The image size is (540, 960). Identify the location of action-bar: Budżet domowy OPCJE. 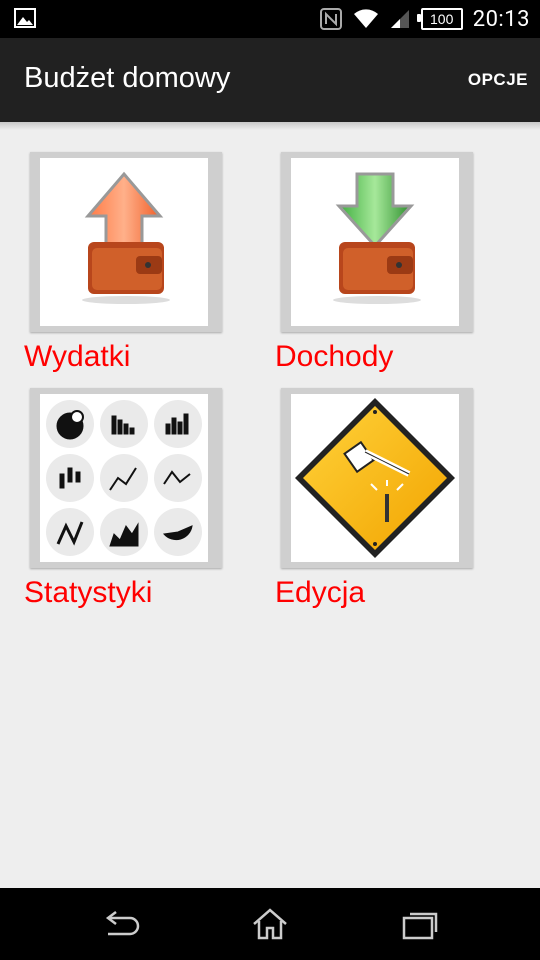
(270, 80).